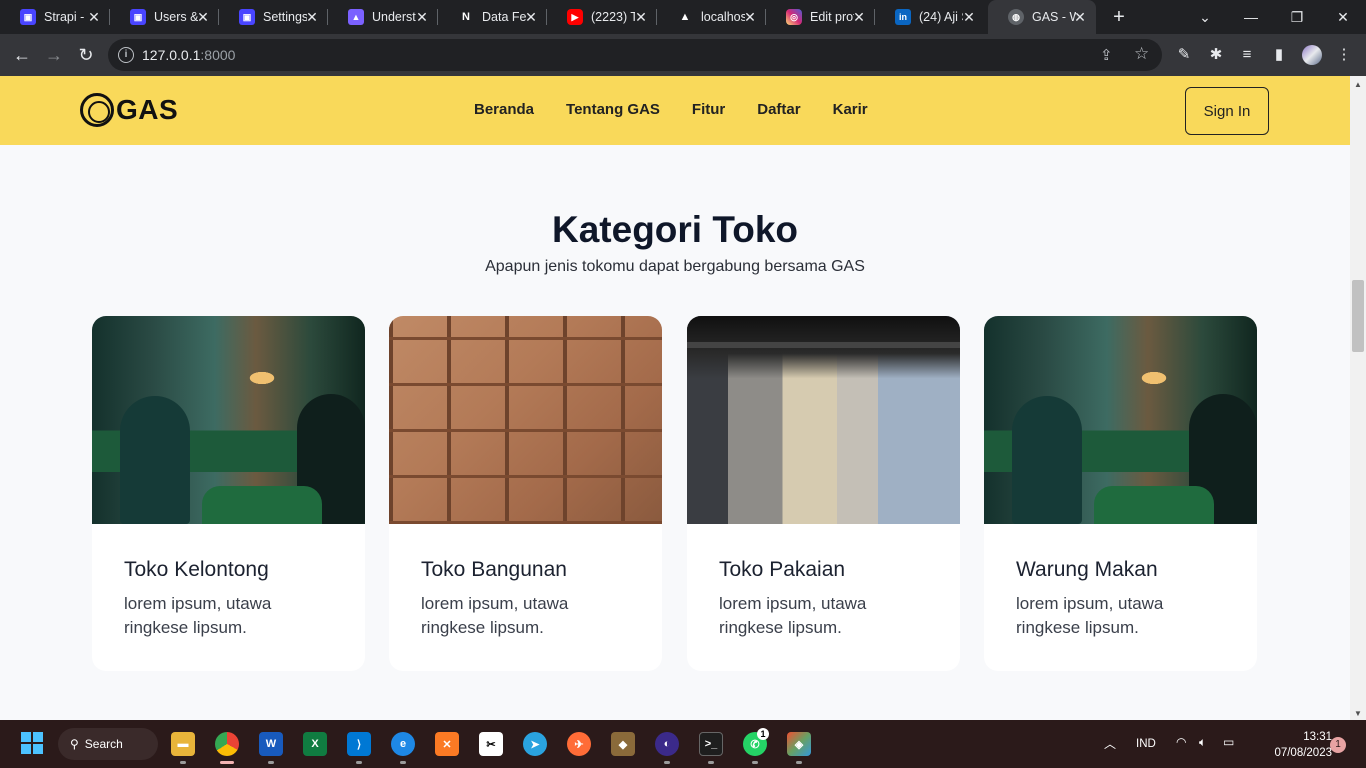 Image resolution: width=1366 pixels, height=768 pixels. What do you see at coordinates (126, 55) in the screenshot?
I see `site-info-icon: i` at bounding box center [126, 55].